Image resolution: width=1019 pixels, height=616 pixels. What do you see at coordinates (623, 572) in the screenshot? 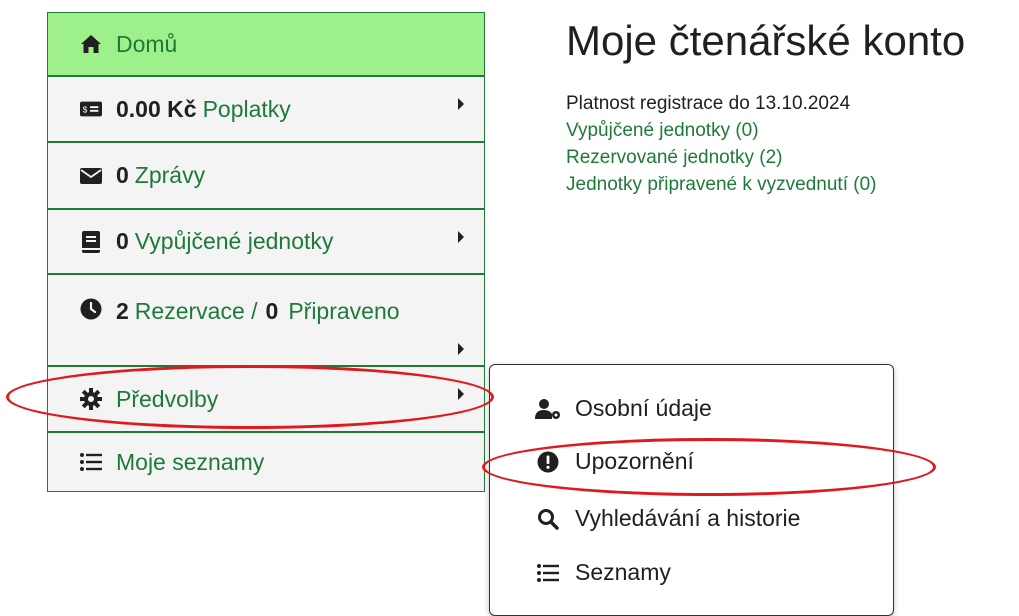
I see `menu-item-label: Seznamy` at bounding box center [623, 572].